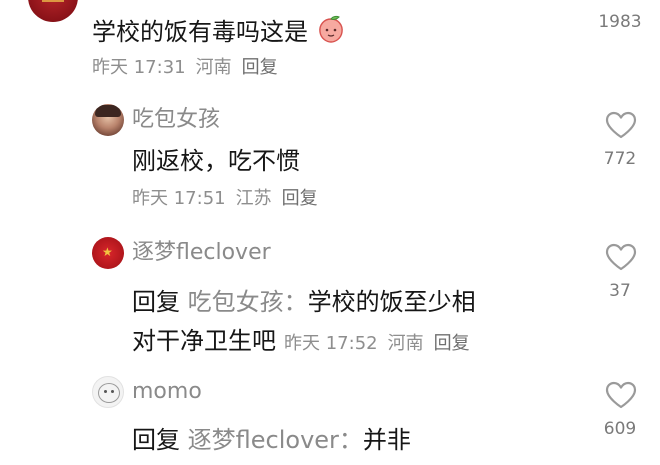 Image resolution: width=660 pixels, height=465 pixels. I want to click on comment-text: 回复 逐梦fleclover：并非, so click(271, 440).